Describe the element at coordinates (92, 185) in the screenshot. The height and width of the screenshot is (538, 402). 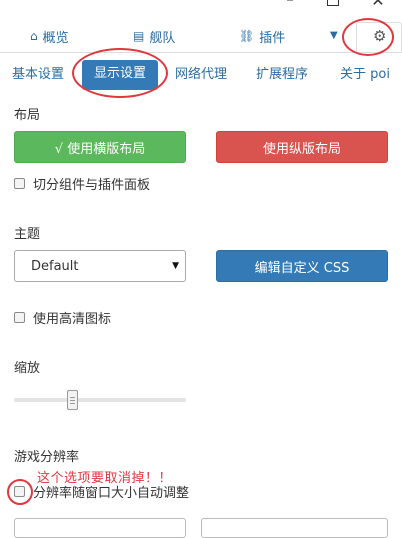
I see `split-panel-label: 切分组件与插件面板` at that location.